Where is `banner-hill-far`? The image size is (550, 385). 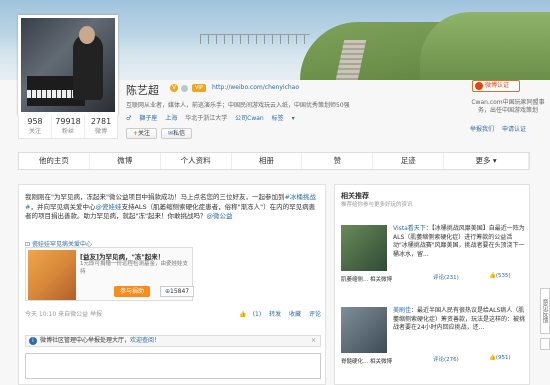 banner-hill-far is located at coordinates (485, 46).